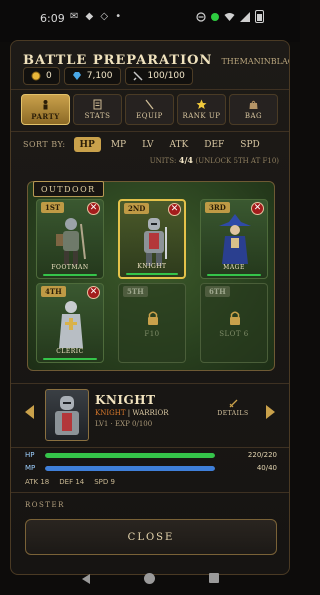  Describe the element at coordinates (135, 291) in the screenshot. I see `rank-badge: 5TH` at that location.